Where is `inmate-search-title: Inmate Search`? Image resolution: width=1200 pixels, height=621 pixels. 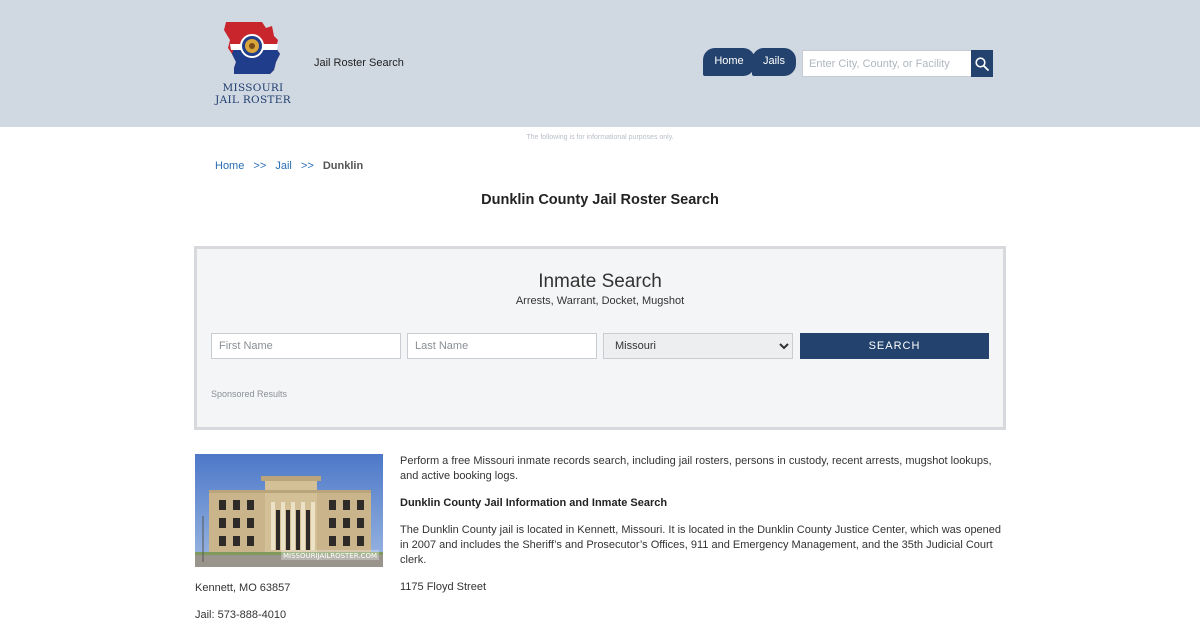
inmate-search-title: Inmate Search is located at coordinates (600, 281).